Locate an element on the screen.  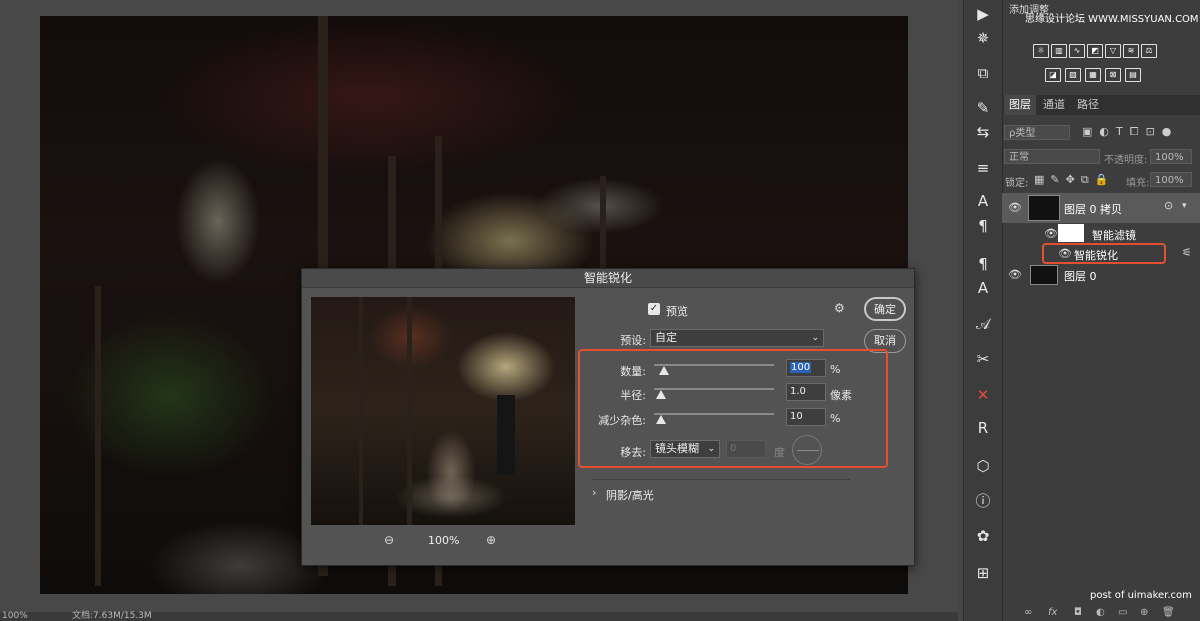
grid-icon: ⊞ is located at coordinates (983, 573).